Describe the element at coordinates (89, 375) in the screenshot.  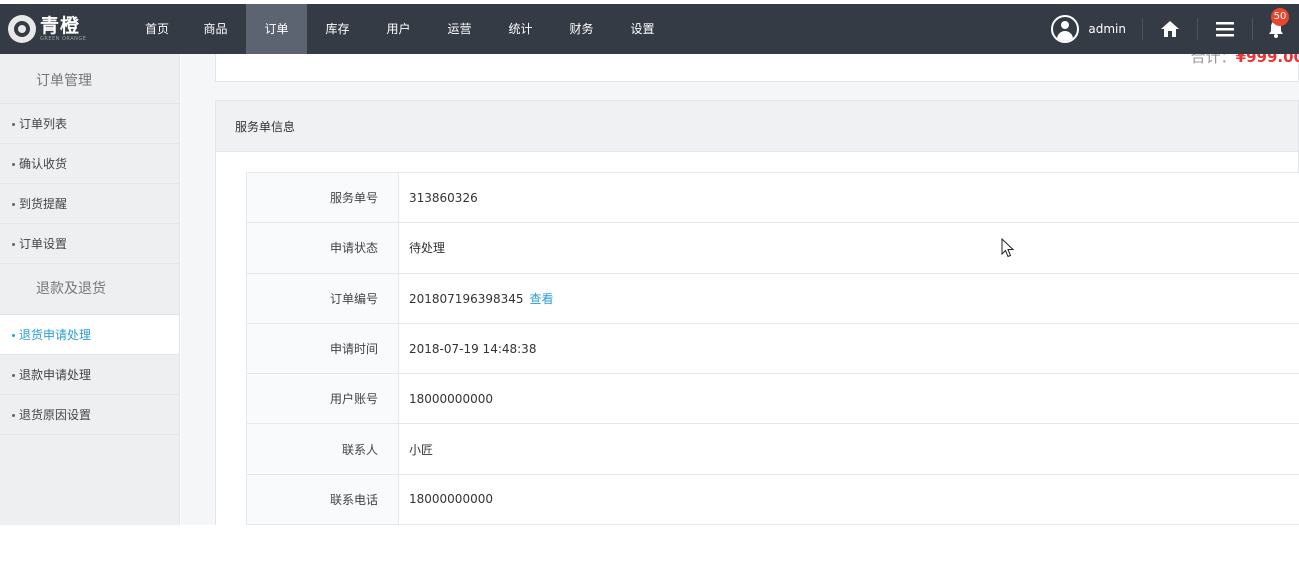
I see `sidebar-item-refund-requests: 退款申请处理` at that location.